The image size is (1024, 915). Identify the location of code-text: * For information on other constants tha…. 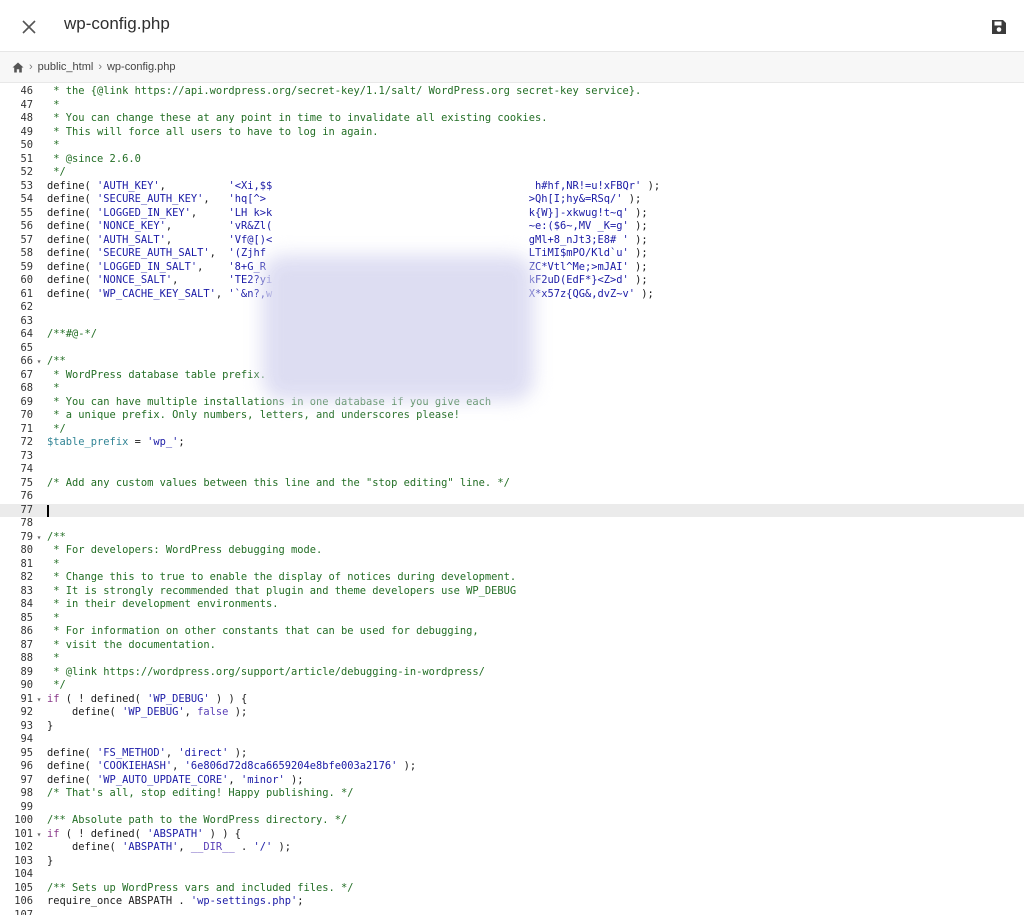
(263, 631).